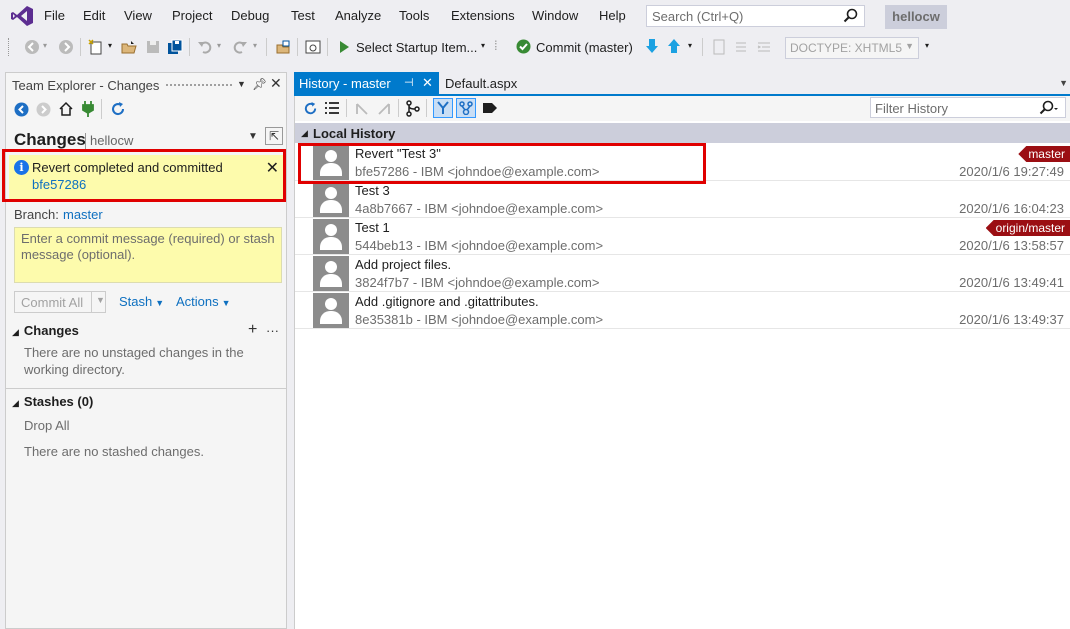 The height and width of the screenshot is (629, 1070). Describe the element at coordinates (283, 47) in the screenshot. I see `find-in-files-icon` at that location.